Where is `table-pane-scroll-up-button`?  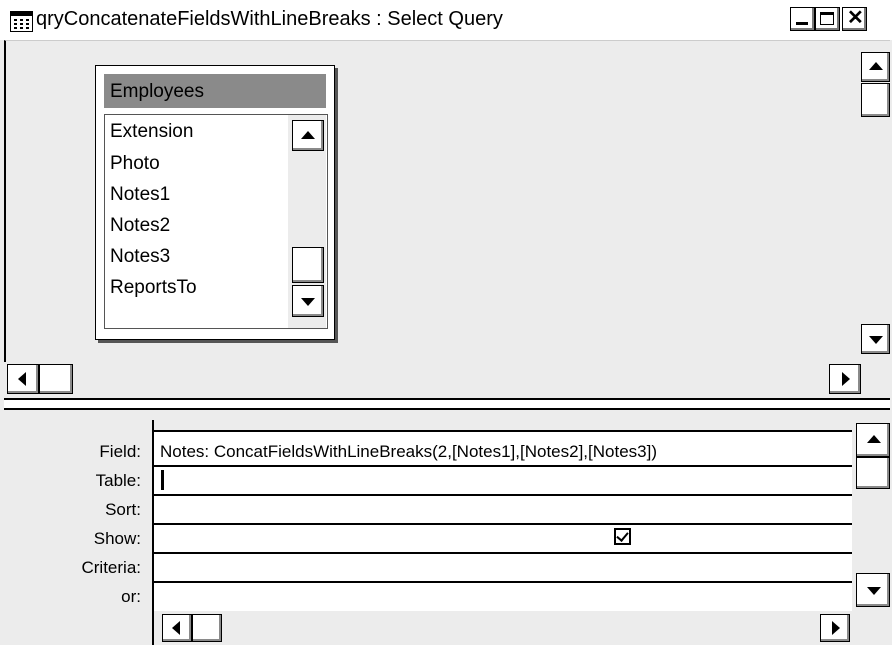
table-pane-scroll-up-button is located at coordinates (875, 67).